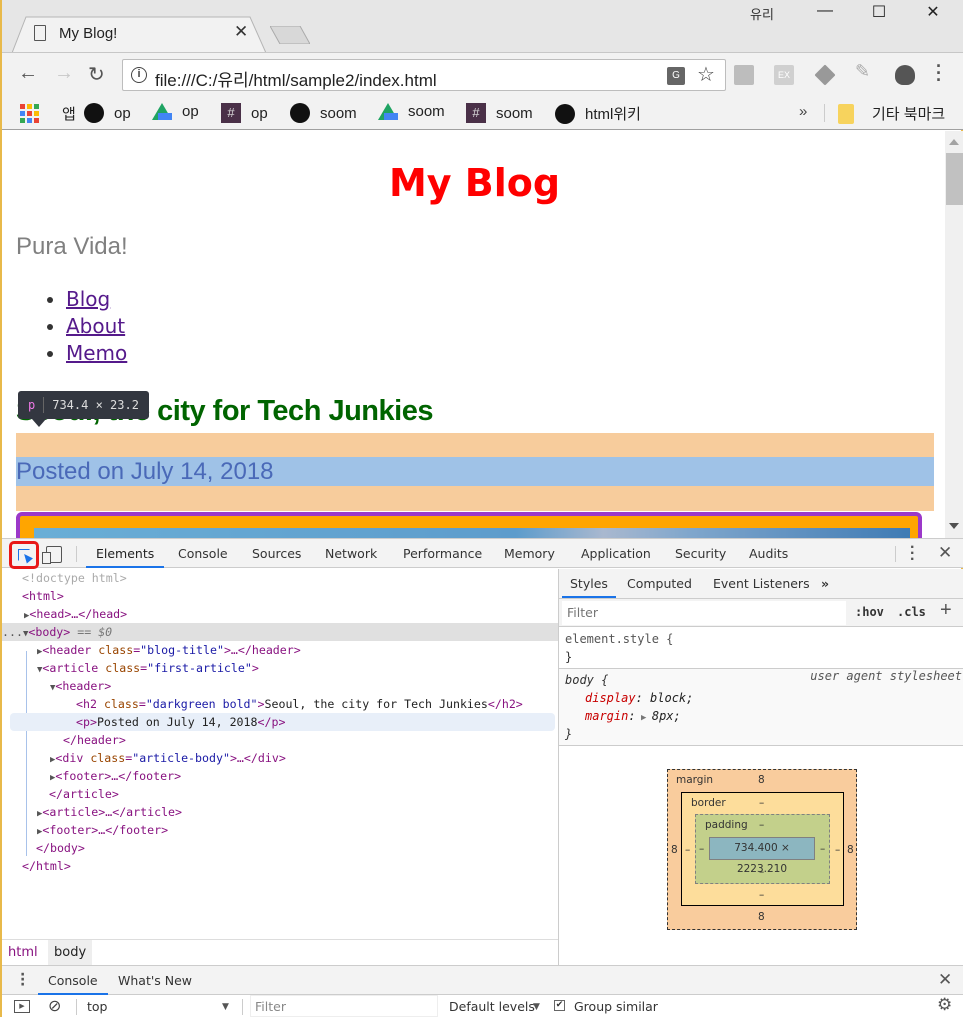 The width and height of the screenshot is (963, 1018). I want to click on context-dropdown-icon: ▼, so click(225, 1007).